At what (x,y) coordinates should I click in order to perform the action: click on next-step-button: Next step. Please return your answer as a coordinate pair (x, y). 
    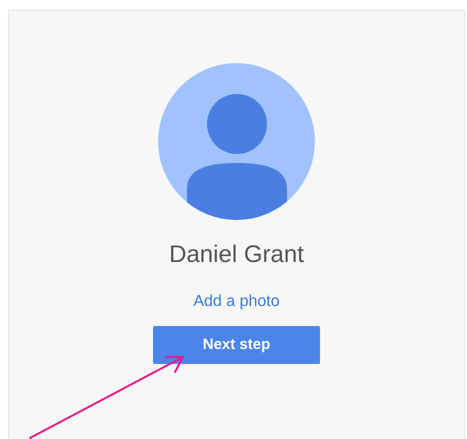
    Looking at the image, I should click on (236, 345).